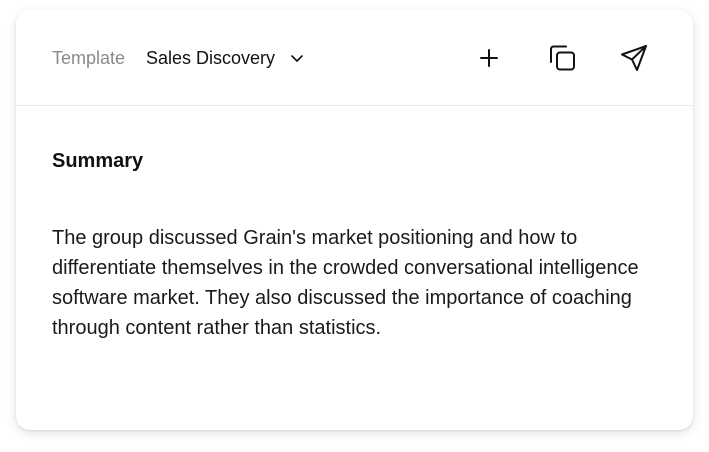 This screenshot has height=452, width=709. I want to click on send-button, so click(634, 58).